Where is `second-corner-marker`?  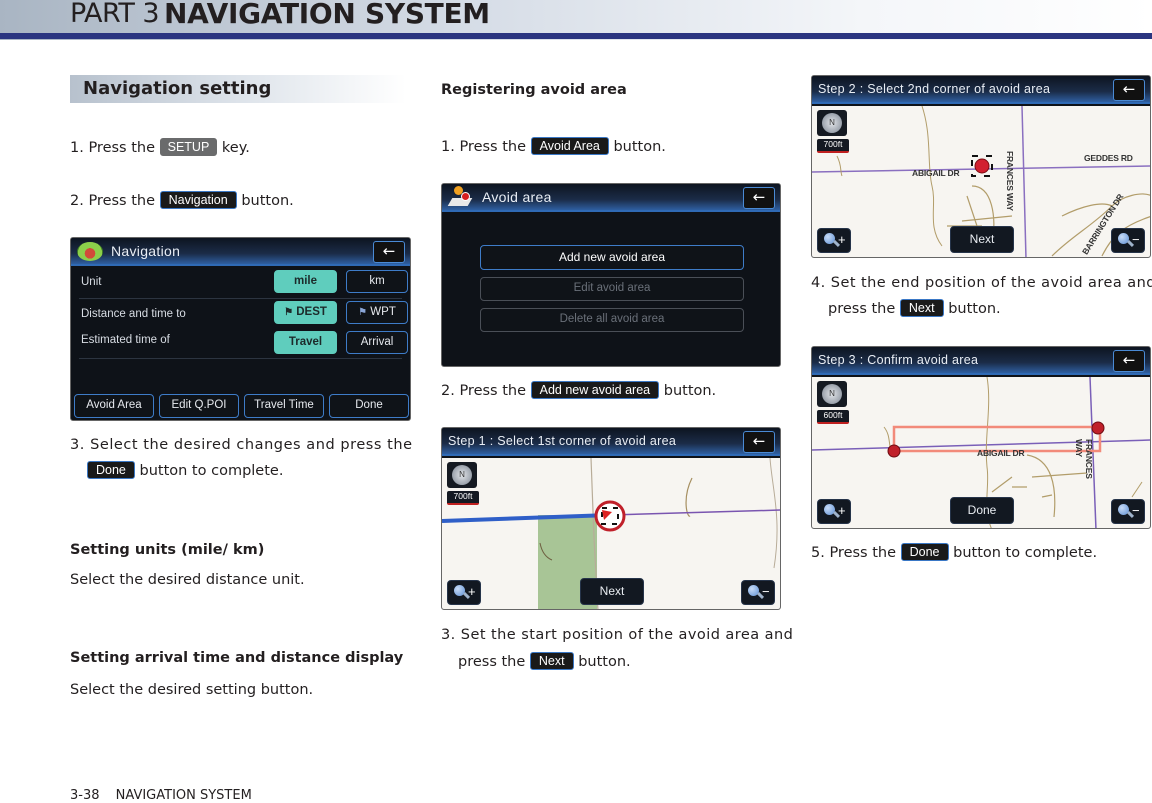
second-corner-marker is located at coordinates (1098, 428).